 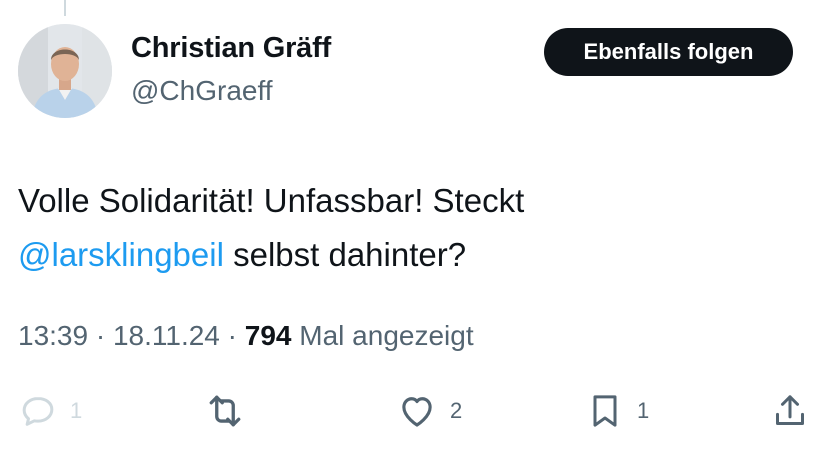 I want to click on like-button: 2, so click(x=429, y=411).